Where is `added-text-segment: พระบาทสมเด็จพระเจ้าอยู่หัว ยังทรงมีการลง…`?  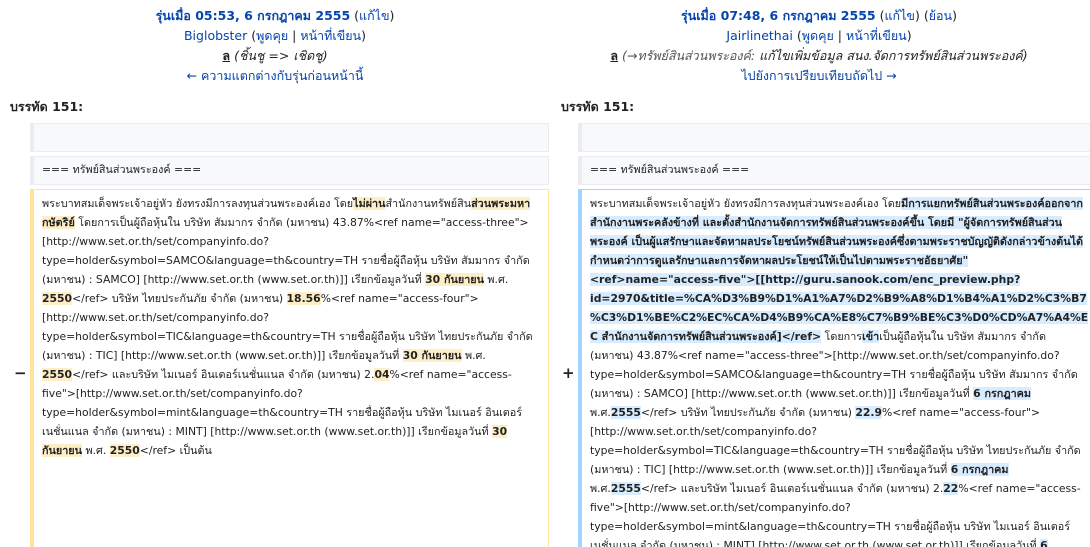
added-text-segment: พระบาทสมเด็จพระเจ้าอยู่หัว ยังทรงมีการลง… is located at coordinates (746, 203).